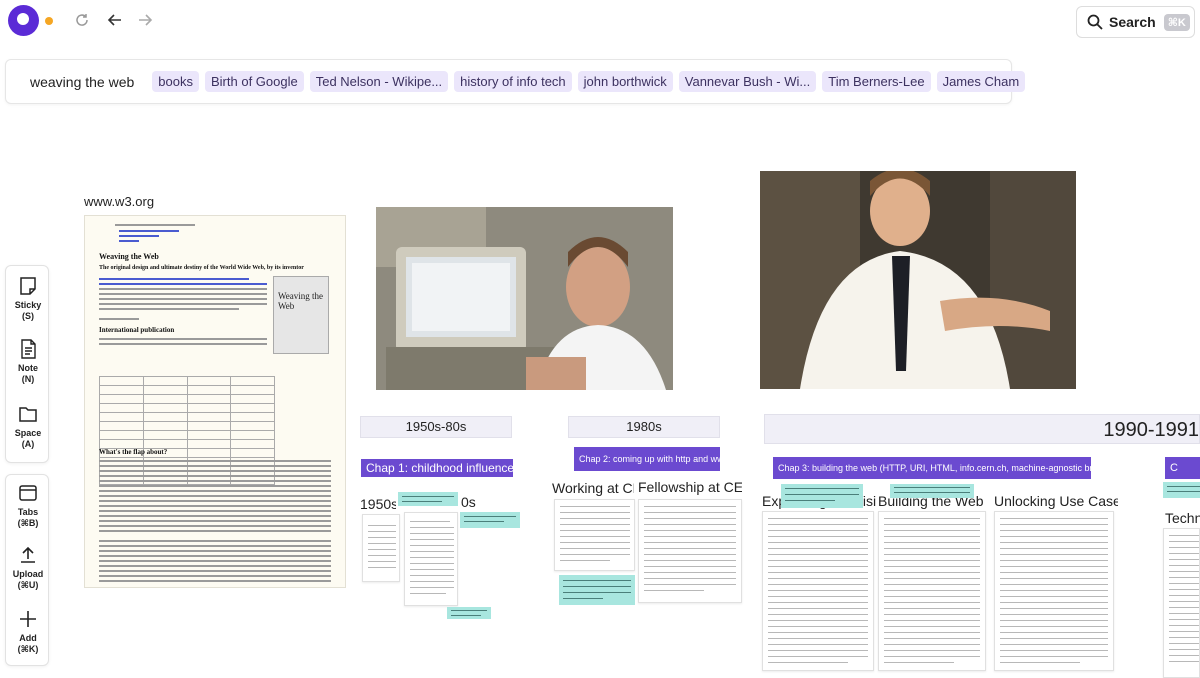 Image resolution: width=1200 pixels, height=678 pixels. I want to click on chapter-label: C, so click(1182, 468).